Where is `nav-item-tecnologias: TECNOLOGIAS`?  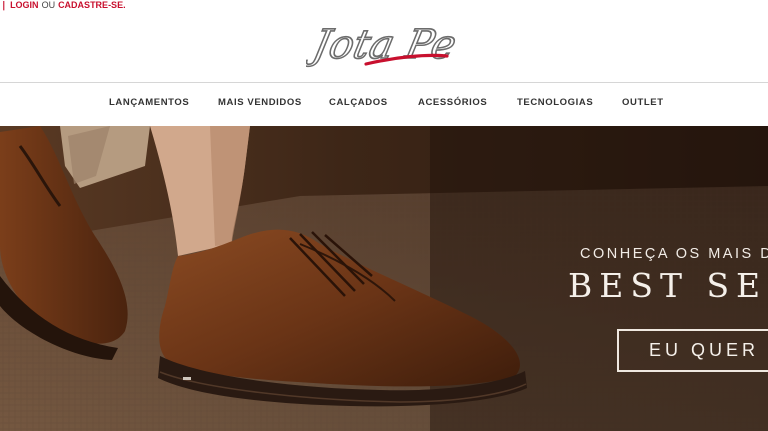 nav-item-tecnologias: TECNOLOGIAS is located at coordinates (555, 102).